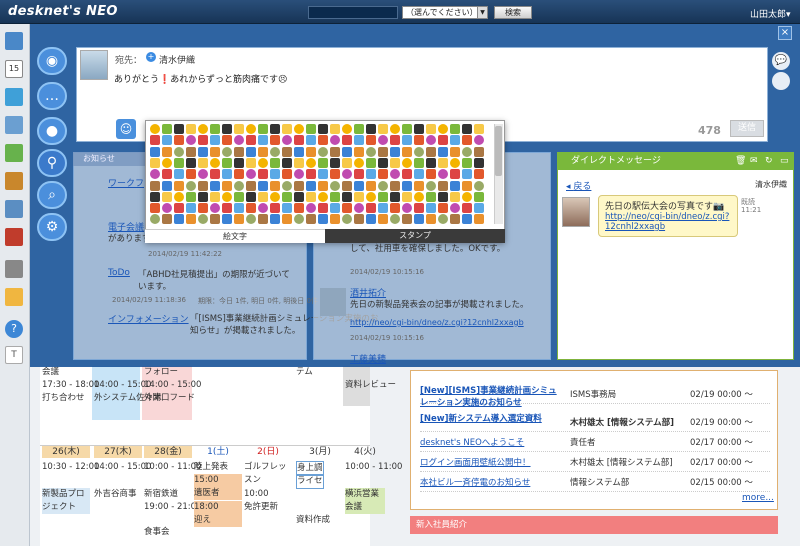 Image resolution: width=800 pixels, height=546 pixels. What do you see at coordinates (513, 12) in the screenshot?
I see `search-button: 検索` at bounding box center [513, 12].